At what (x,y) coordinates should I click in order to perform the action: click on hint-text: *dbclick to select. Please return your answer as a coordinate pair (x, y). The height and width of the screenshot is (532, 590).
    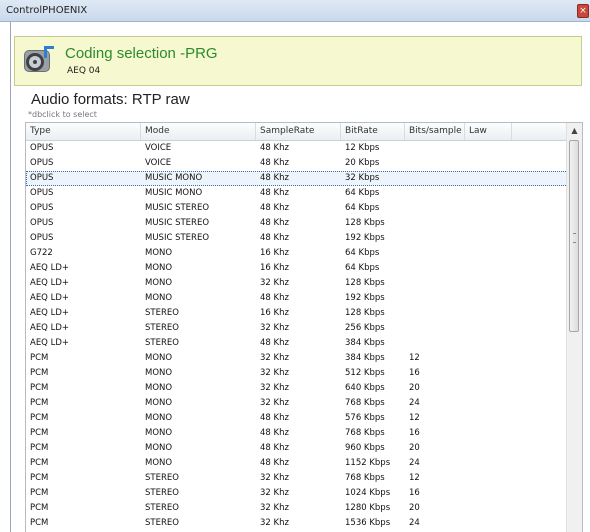
    Looking at the image, I should click on (62, 114).